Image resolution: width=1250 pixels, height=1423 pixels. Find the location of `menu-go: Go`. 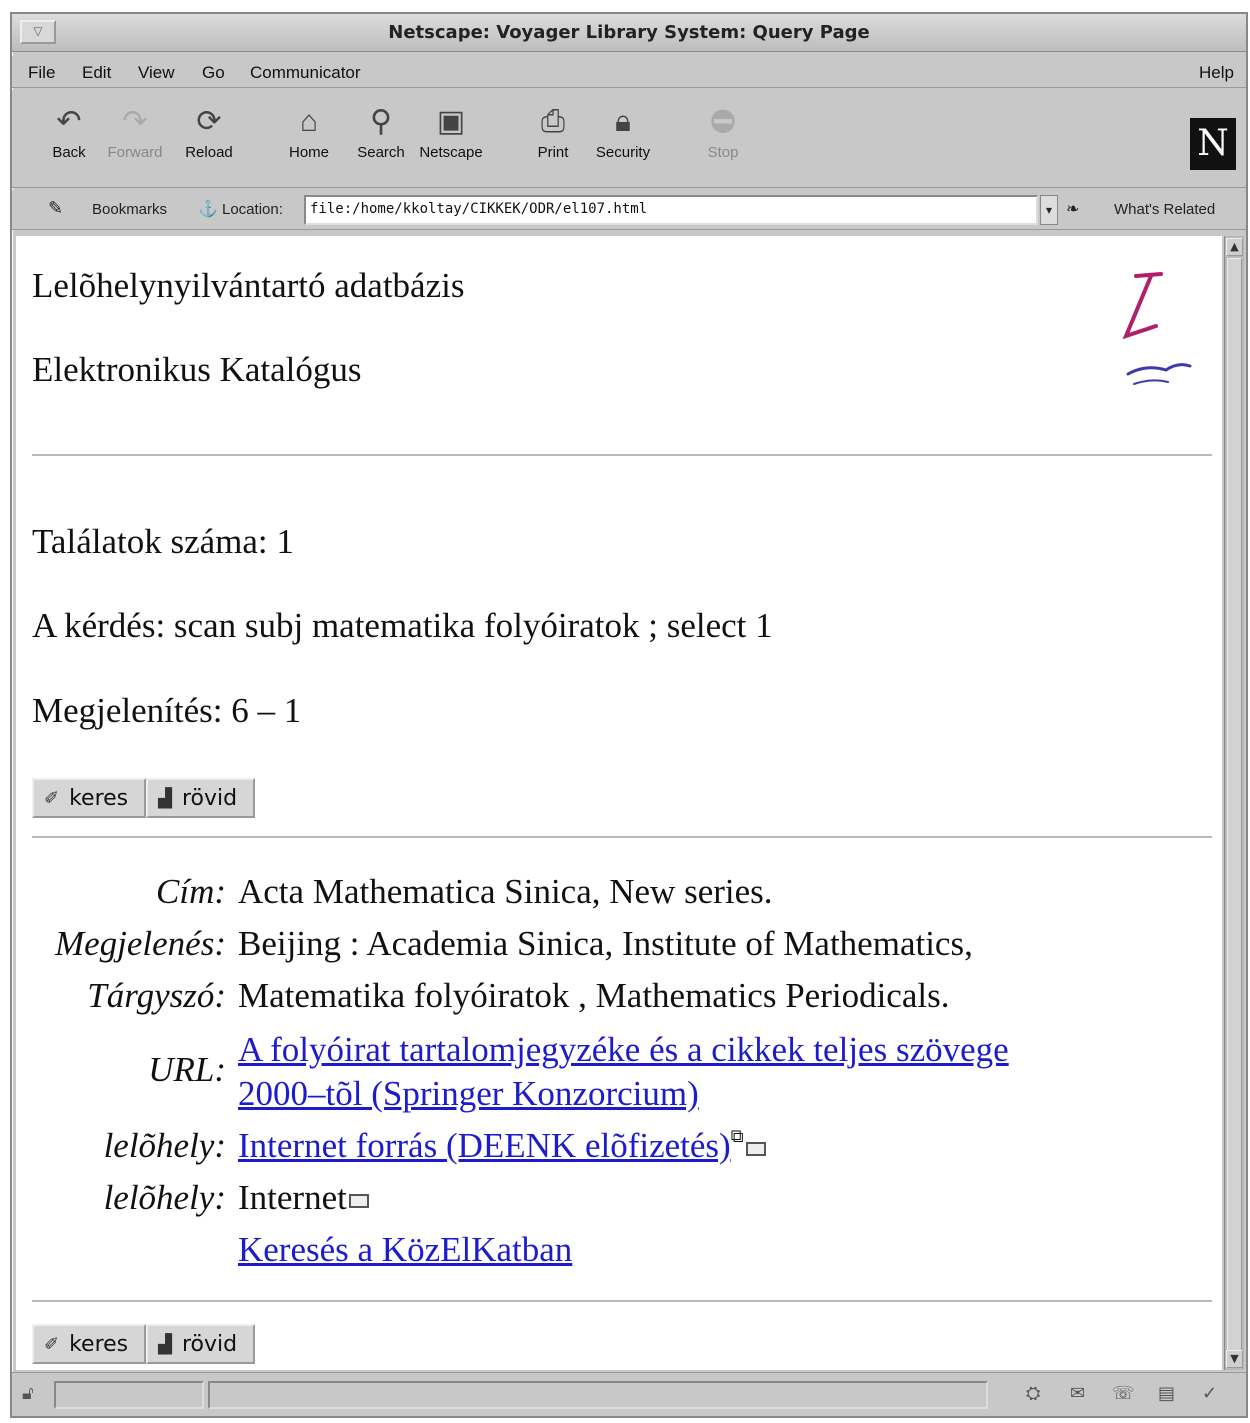

menu-go: Go is located at coordinates (213, 73).